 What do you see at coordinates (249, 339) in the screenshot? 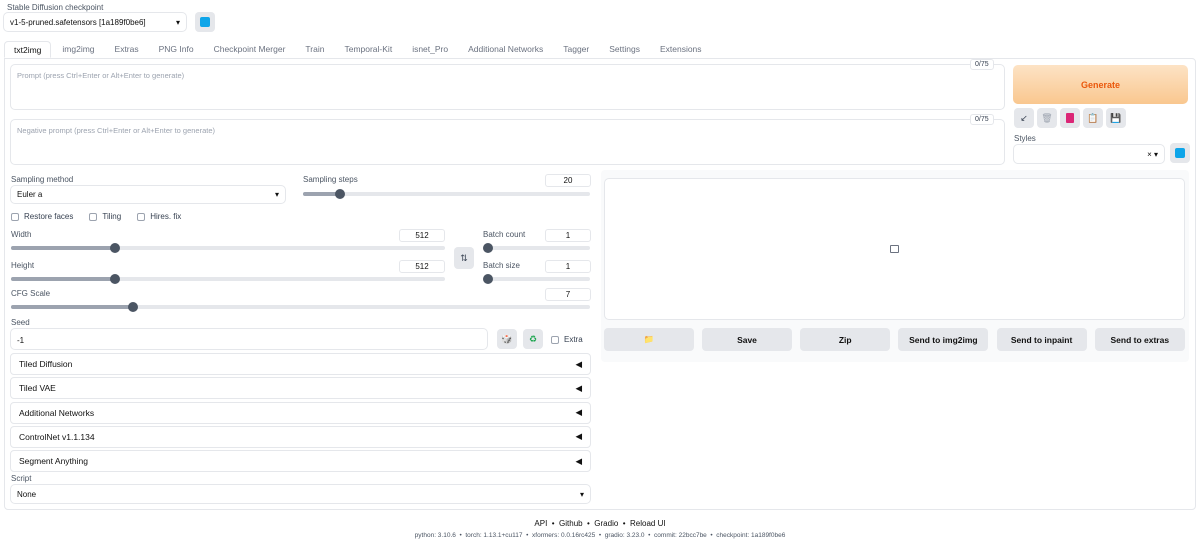
I see `seed-input: -1` at bounding box center [249, 339].